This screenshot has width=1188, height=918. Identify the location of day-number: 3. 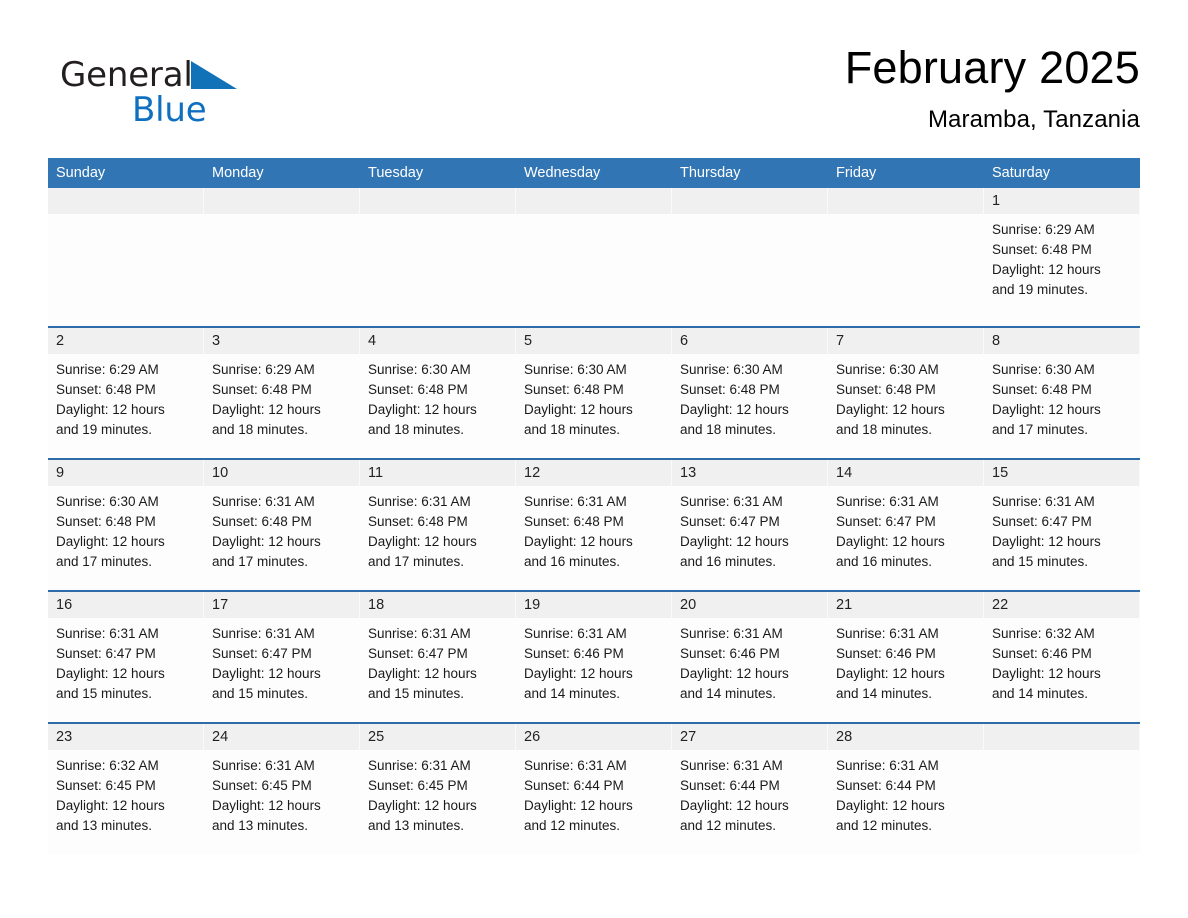
(282, 341).